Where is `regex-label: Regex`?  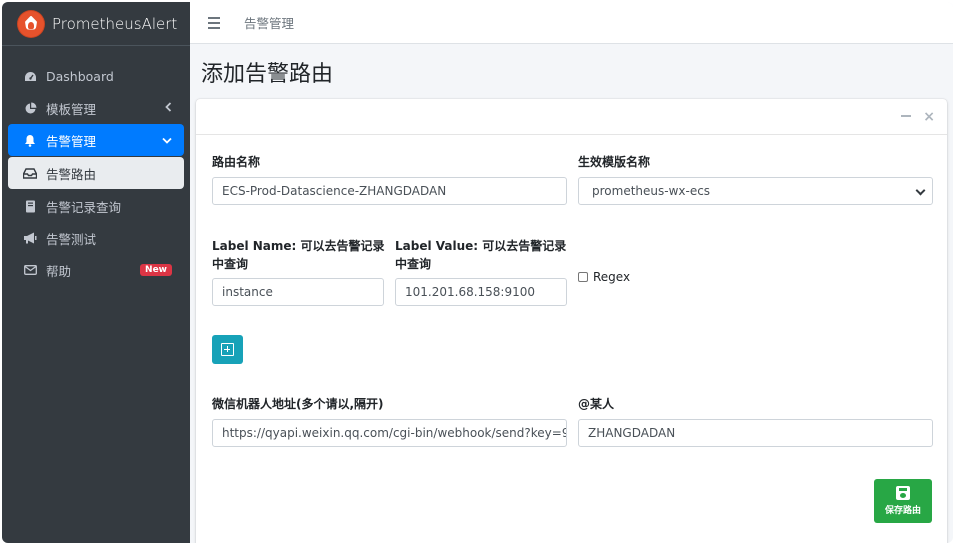
regex-label: Regex is located at coordinates (612, 277).